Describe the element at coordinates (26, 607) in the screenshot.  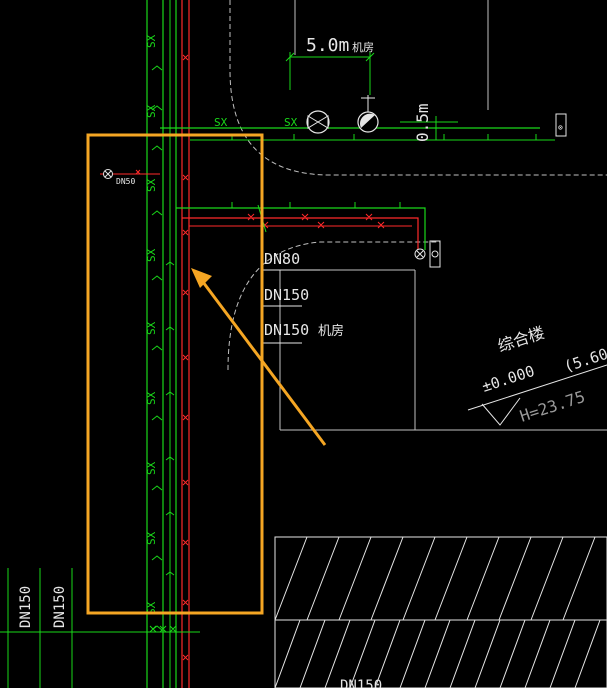
I see `dn150-vertical-1: DN150` at that location.